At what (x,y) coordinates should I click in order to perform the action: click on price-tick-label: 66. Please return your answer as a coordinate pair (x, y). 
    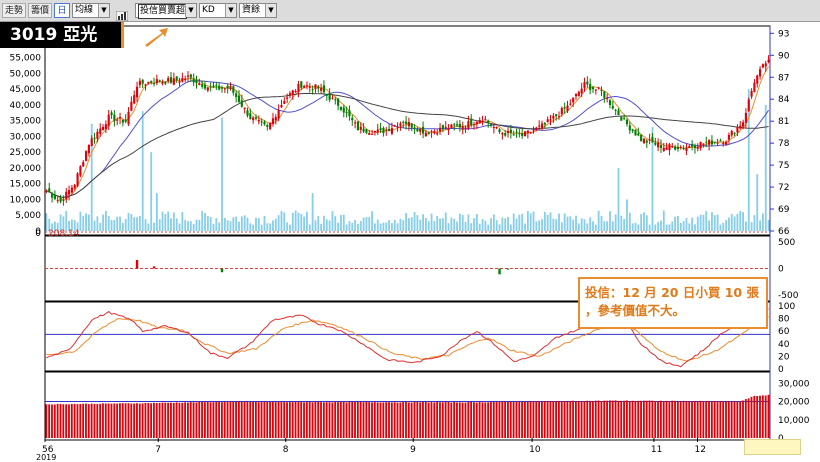
    Looking at the image, I should click on (784, 232).